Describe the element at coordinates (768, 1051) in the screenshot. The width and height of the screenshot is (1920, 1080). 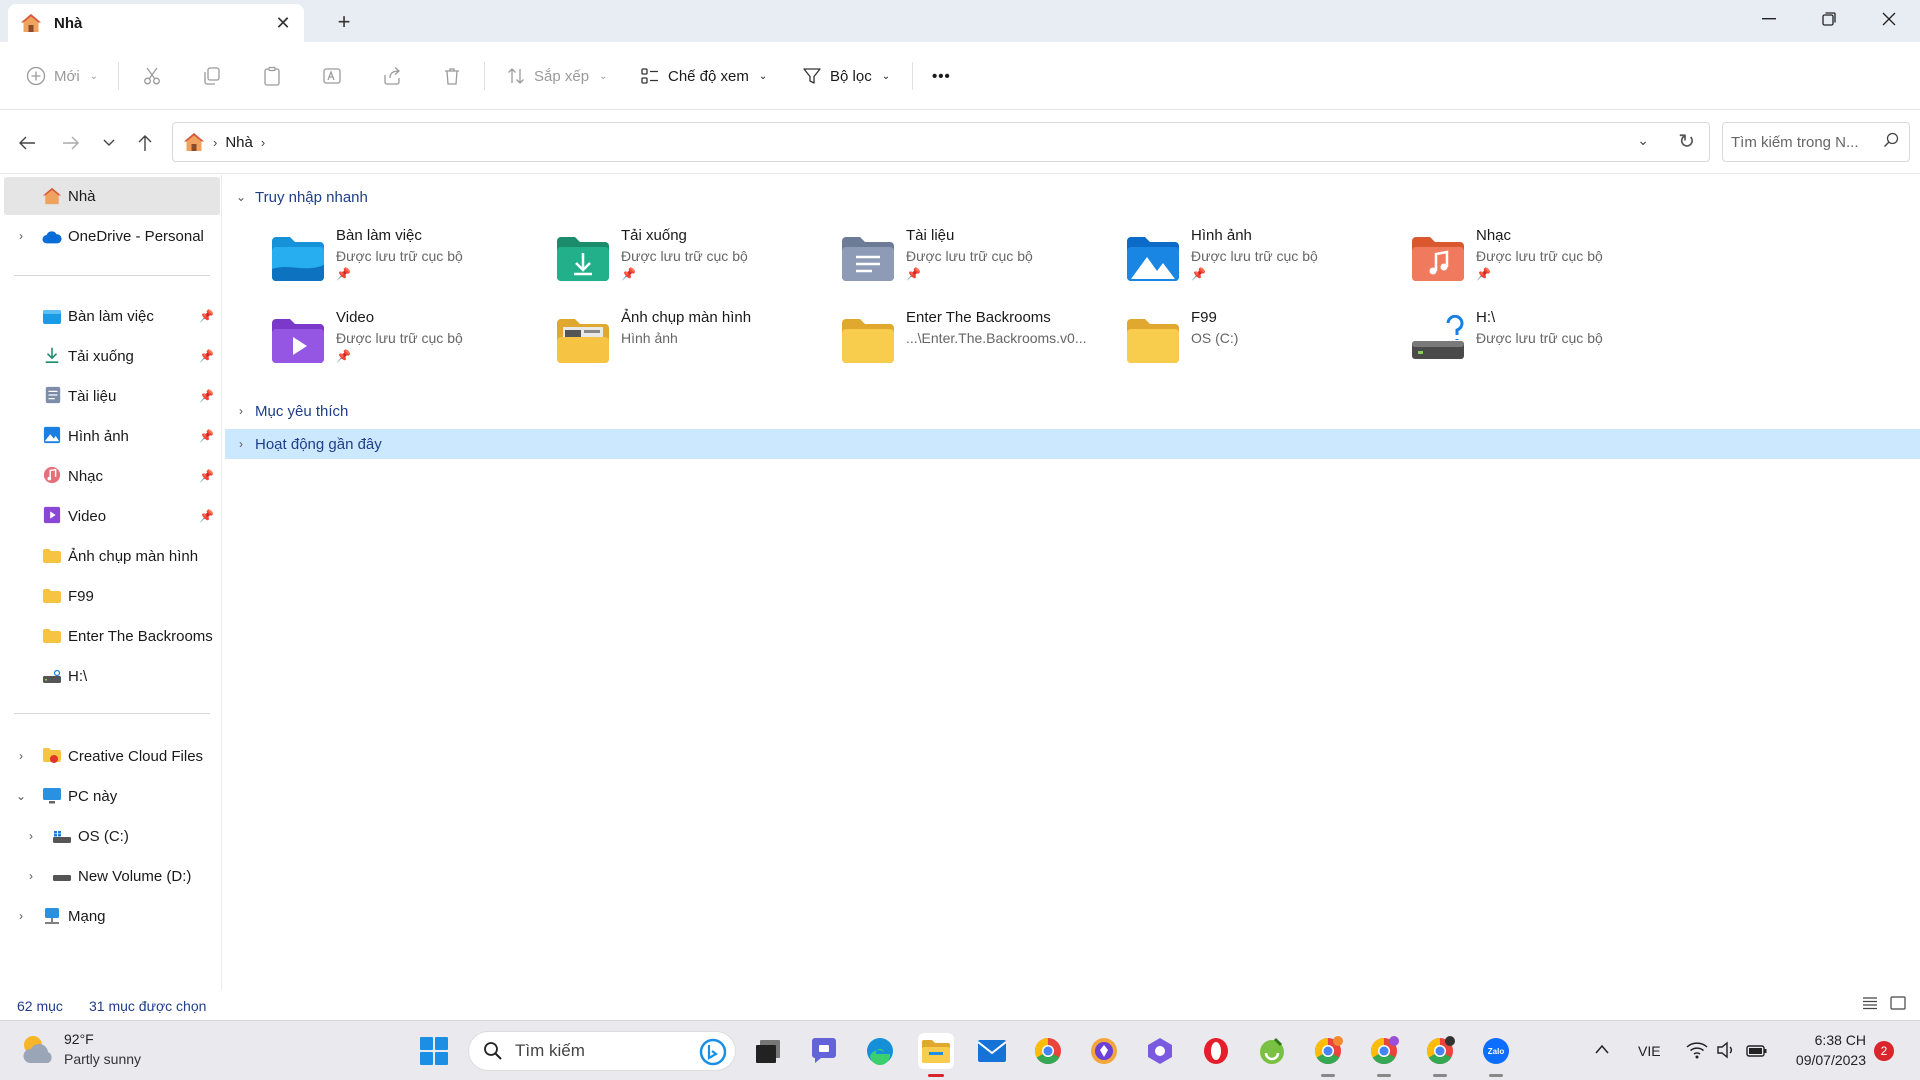
I see `taskbar-task-view` at that location.